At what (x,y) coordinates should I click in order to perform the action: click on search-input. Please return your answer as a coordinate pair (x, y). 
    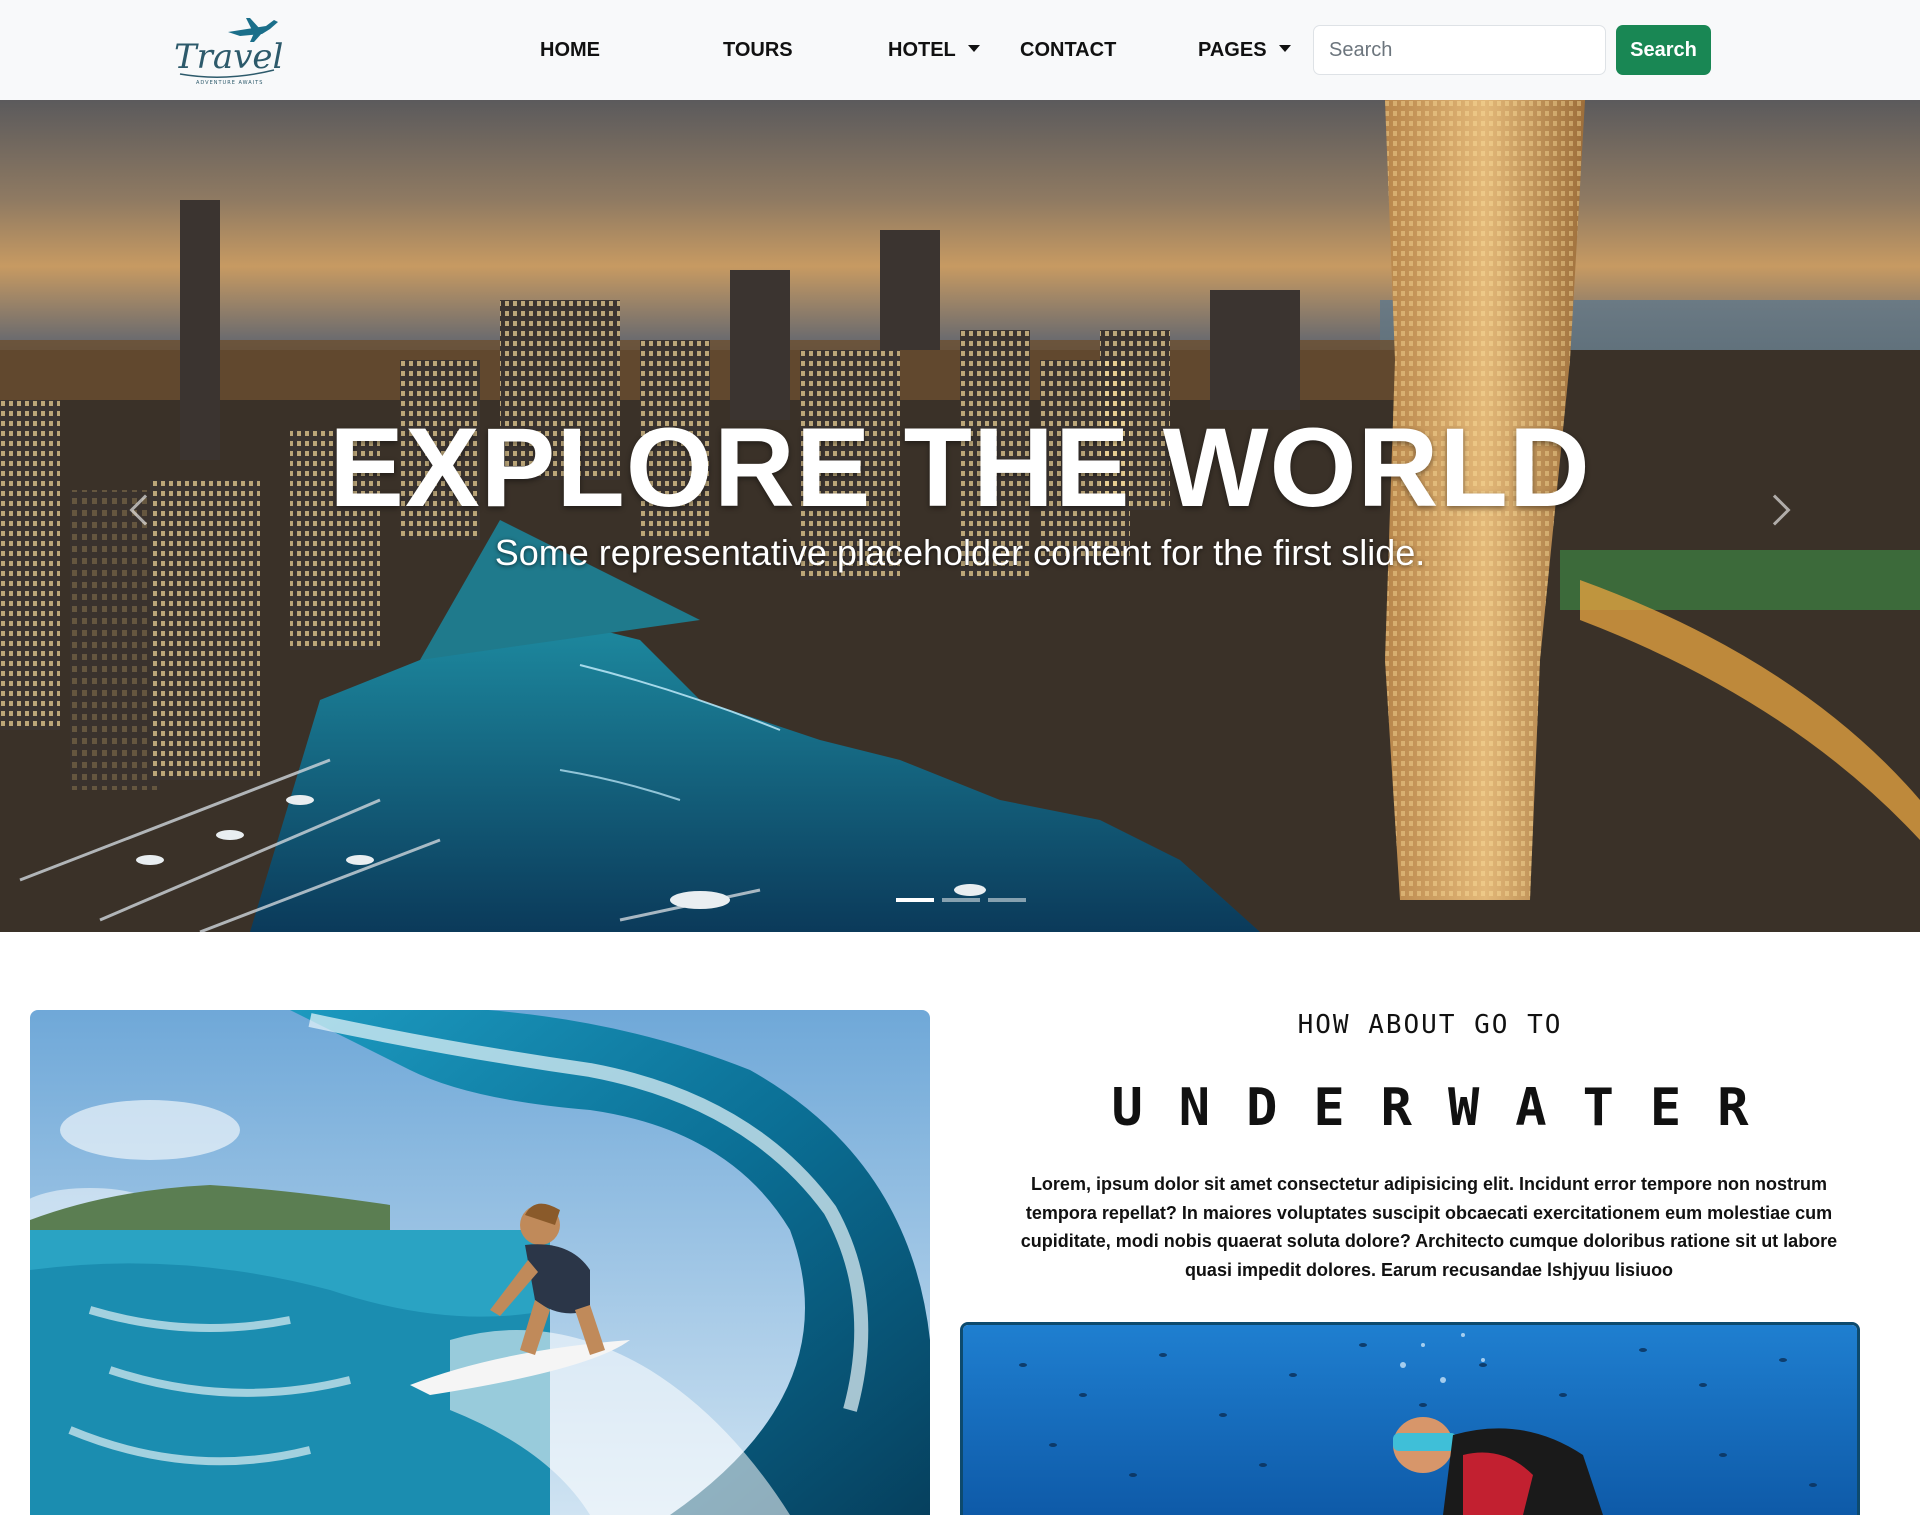
    Looking at the image, I should click on (1459, 50).